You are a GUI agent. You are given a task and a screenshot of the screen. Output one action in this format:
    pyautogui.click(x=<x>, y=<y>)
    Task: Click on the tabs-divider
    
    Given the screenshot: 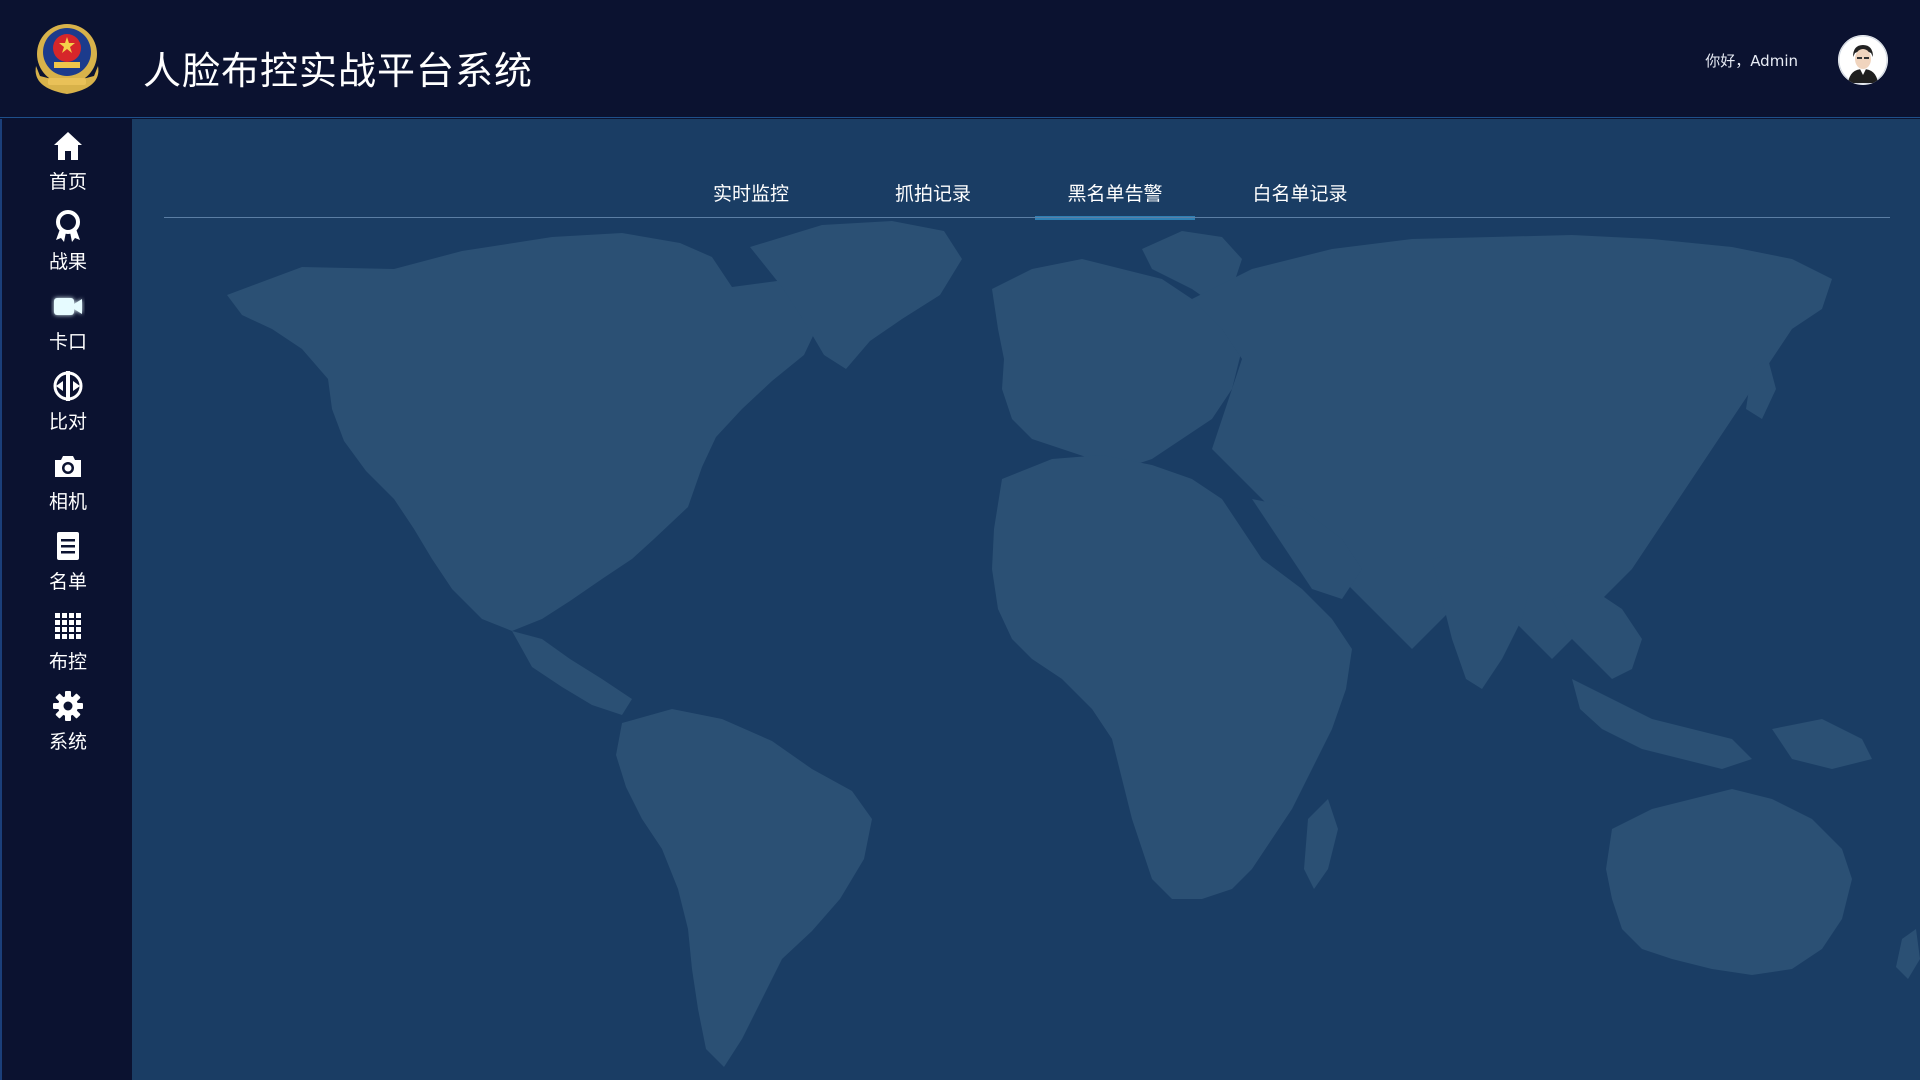 What is the action you would take?
    pyautogui.click(x=1027, y=217)
    